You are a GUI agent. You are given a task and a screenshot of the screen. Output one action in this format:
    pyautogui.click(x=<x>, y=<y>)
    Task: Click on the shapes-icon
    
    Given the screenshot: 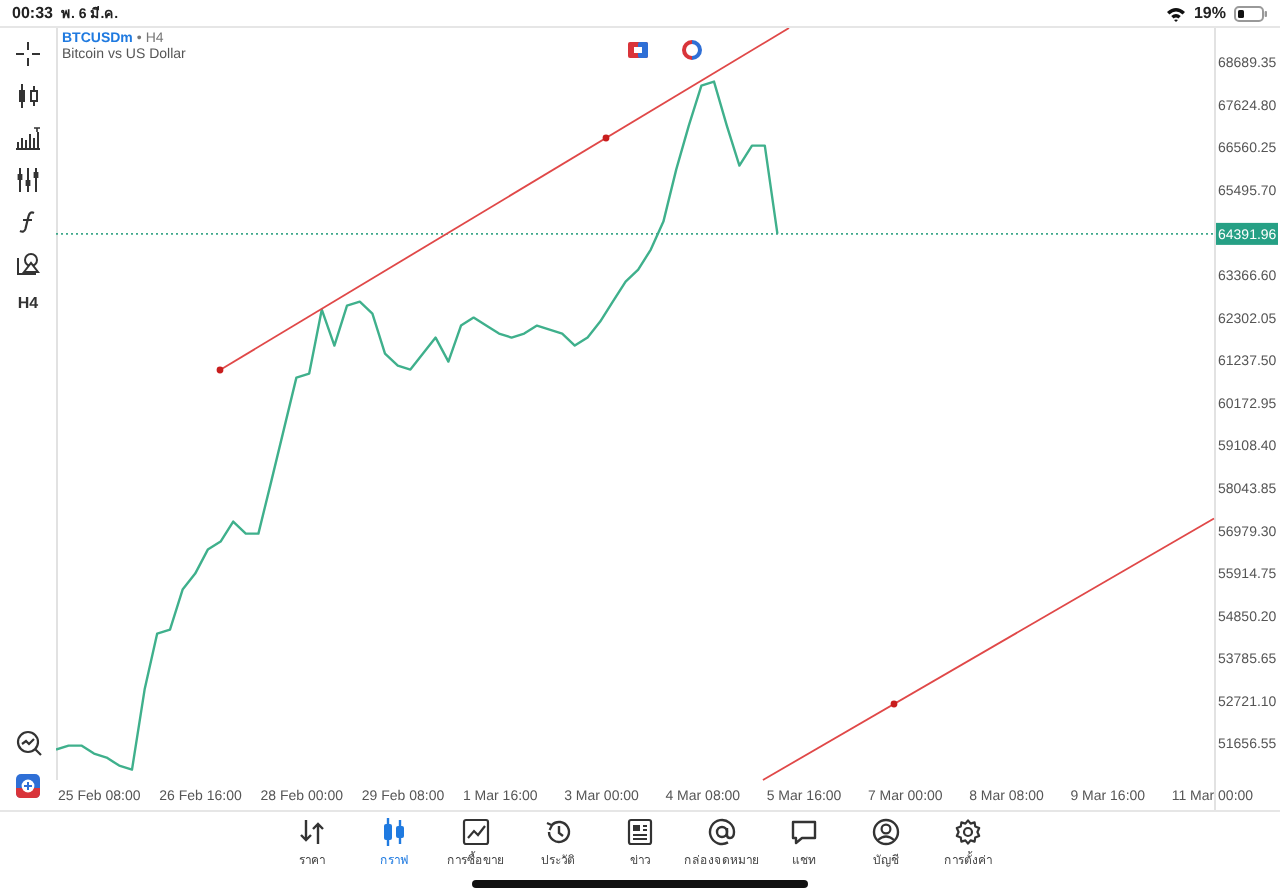 What is the action you would take?
    pyautogui.click(x=28, y=264)
    